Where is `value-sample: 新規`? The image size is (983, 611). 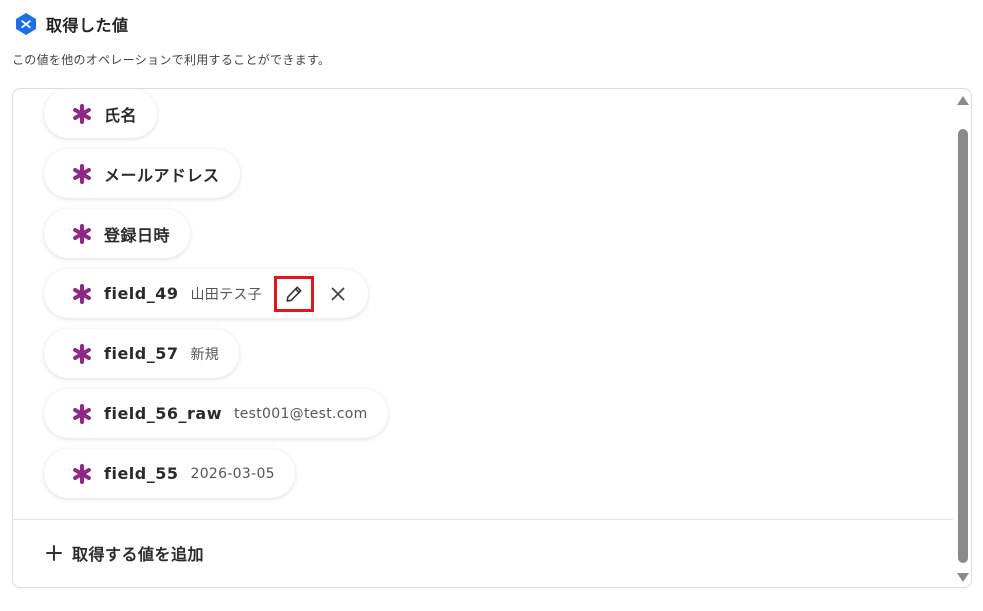 value-sample: 新規 is located at coordinates (205, 354).